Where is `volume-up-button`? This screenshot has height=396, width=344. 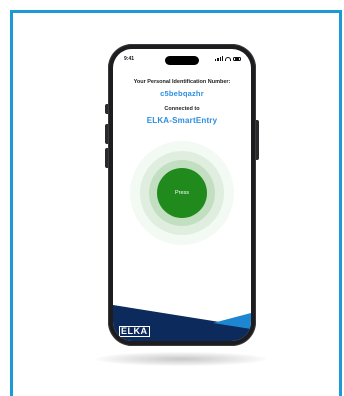 volume-up-button is located at coordinates (106, 134).